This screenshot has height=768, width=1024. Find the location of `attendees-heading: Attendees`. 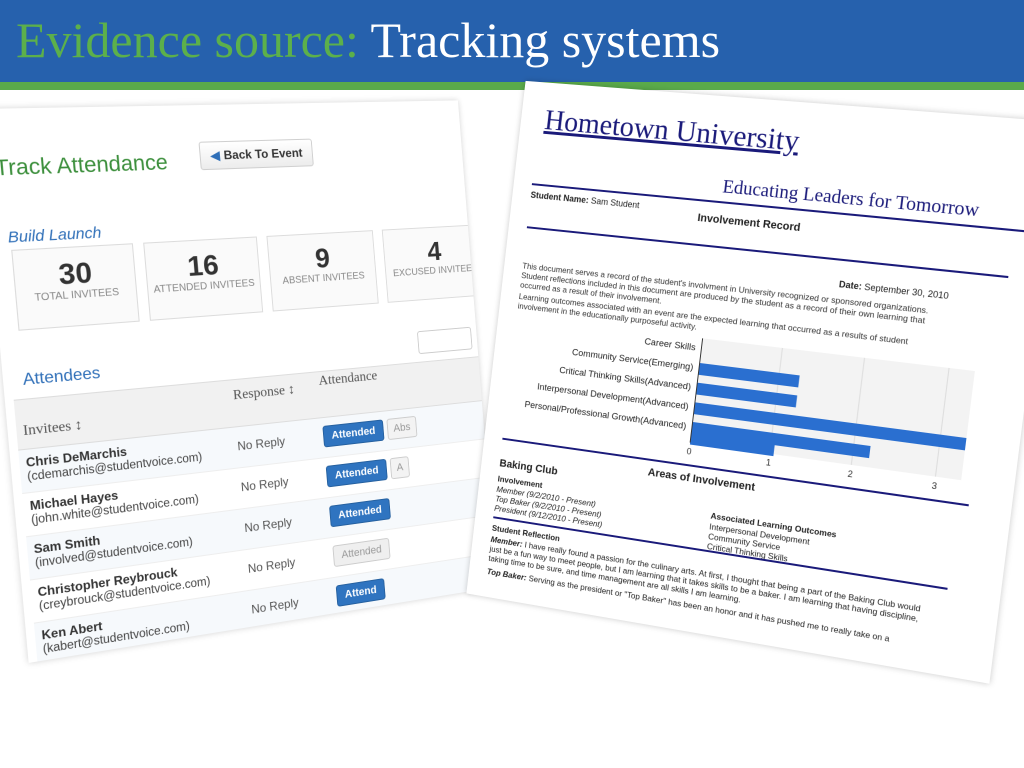

attendees-heading: Attendees is located at coordinates (61, 377).